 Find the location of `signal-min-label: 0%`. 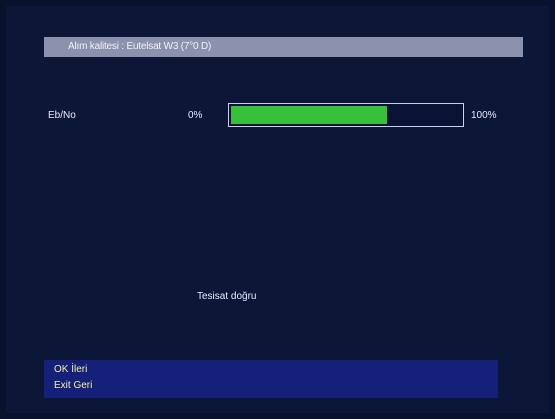

signal-min-label: 0% is located at coordinates (195, 115).